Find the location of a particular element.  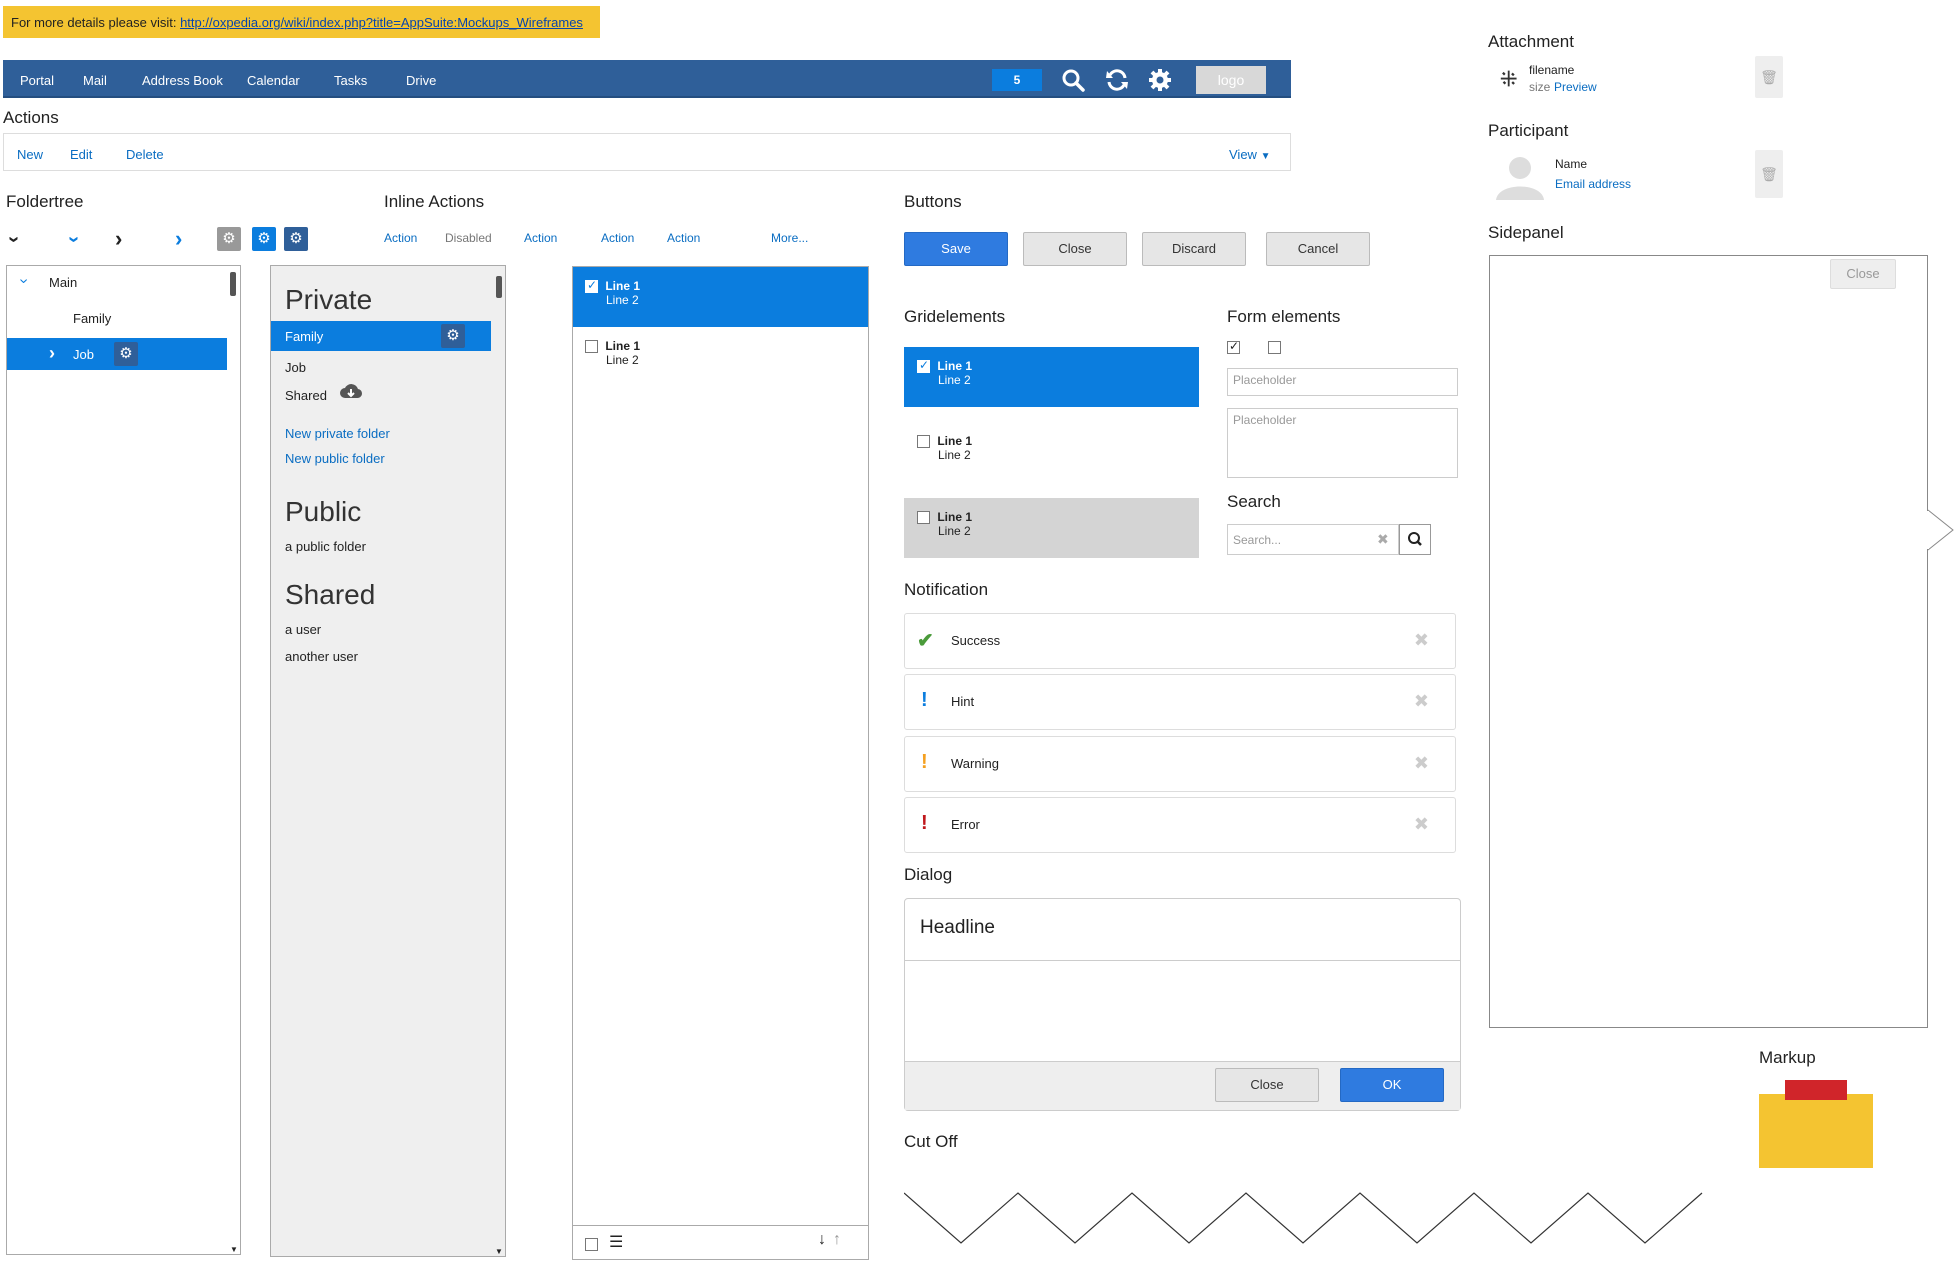

folder-family: Family is located at coordinates (92, 318).